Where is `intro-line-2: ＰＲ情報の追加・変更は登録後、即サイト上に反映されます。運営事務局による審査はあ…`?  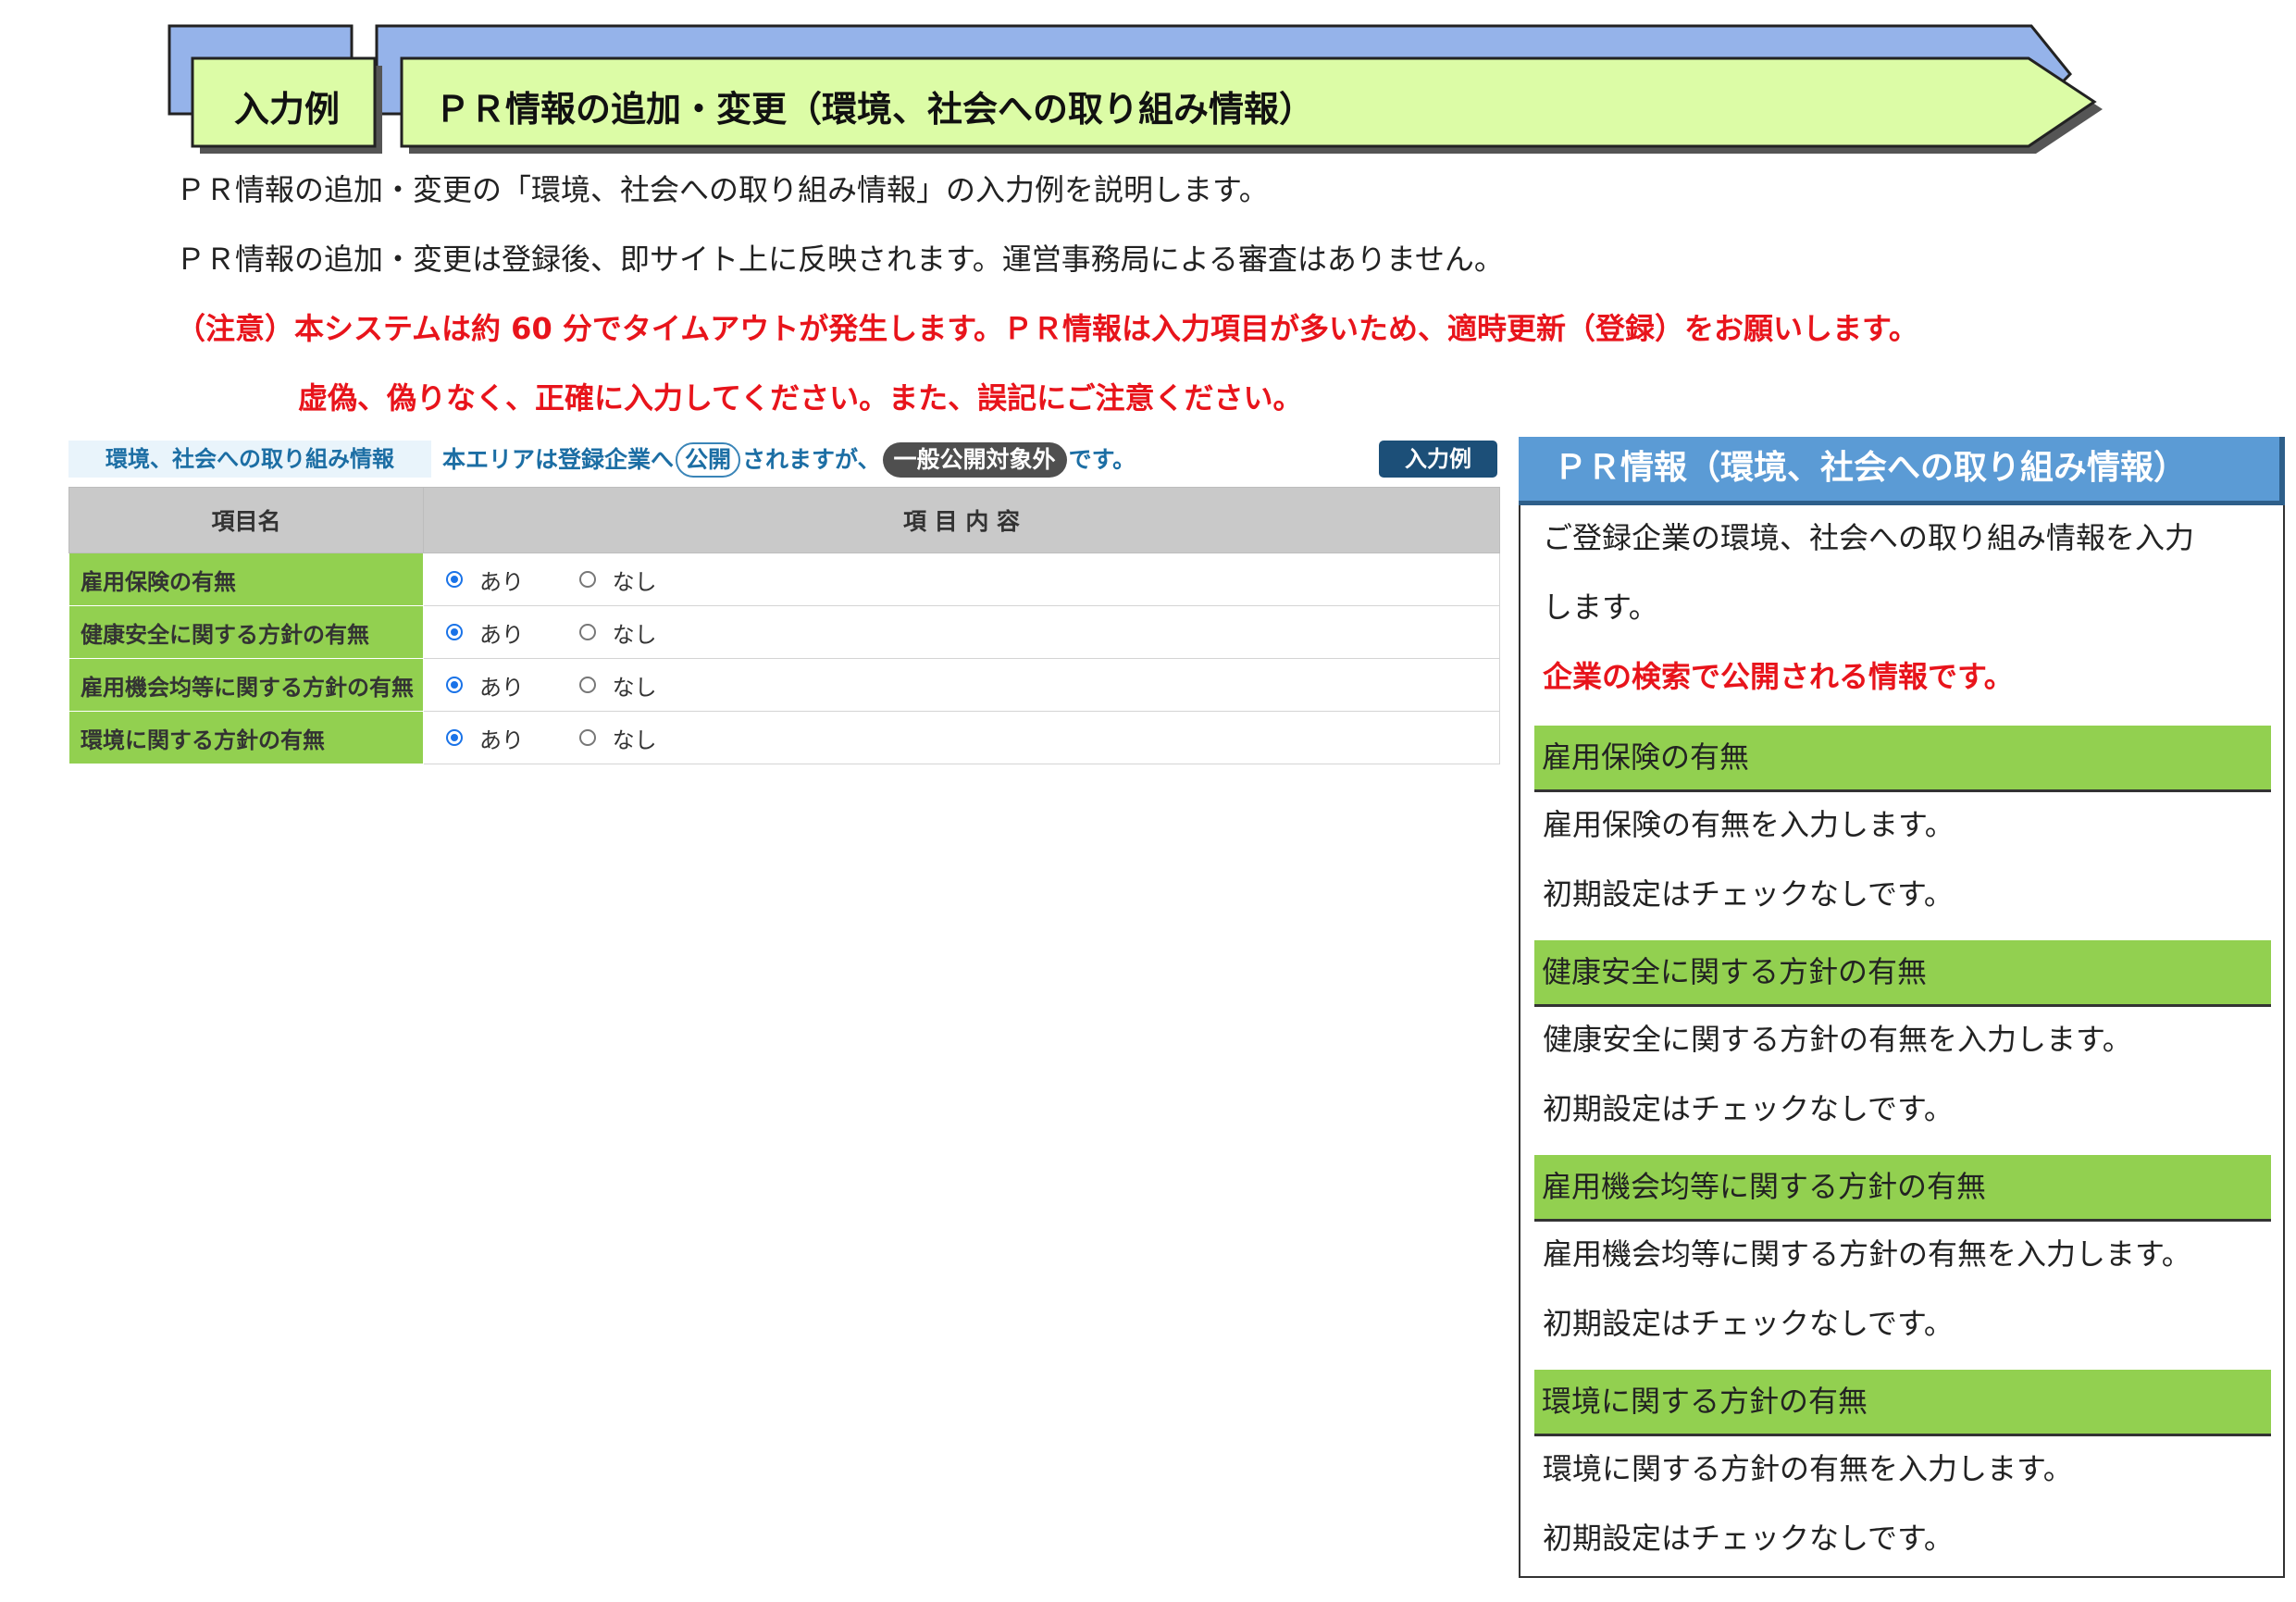
intro-line-2: ＰＲ情報の追加・変更は登録後、即サイト上に反映されます。運営事務局による審査はあ… is located at coordinates (840, 260).